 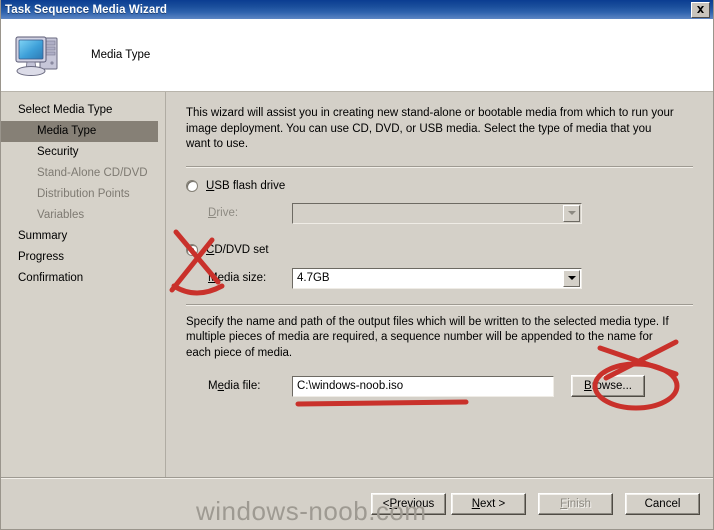 I want to click on close-icon, so click(x=700, y=9).